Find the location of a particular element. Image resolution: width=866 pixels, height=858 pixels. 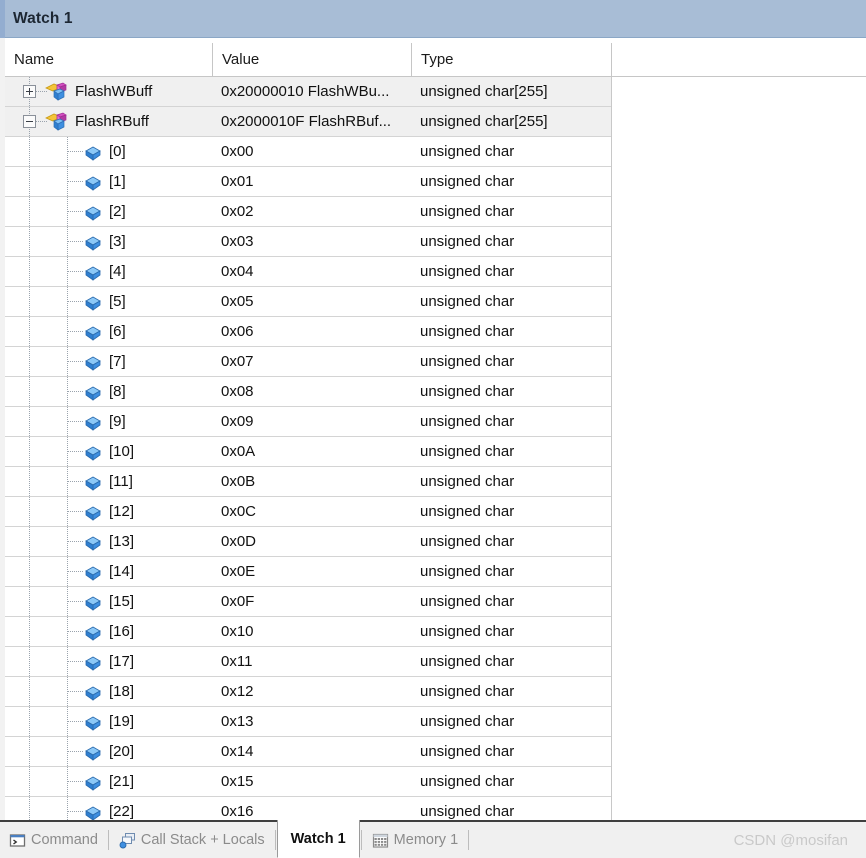

watch-row-value: 0x0C is located at coordinates (311, 511).